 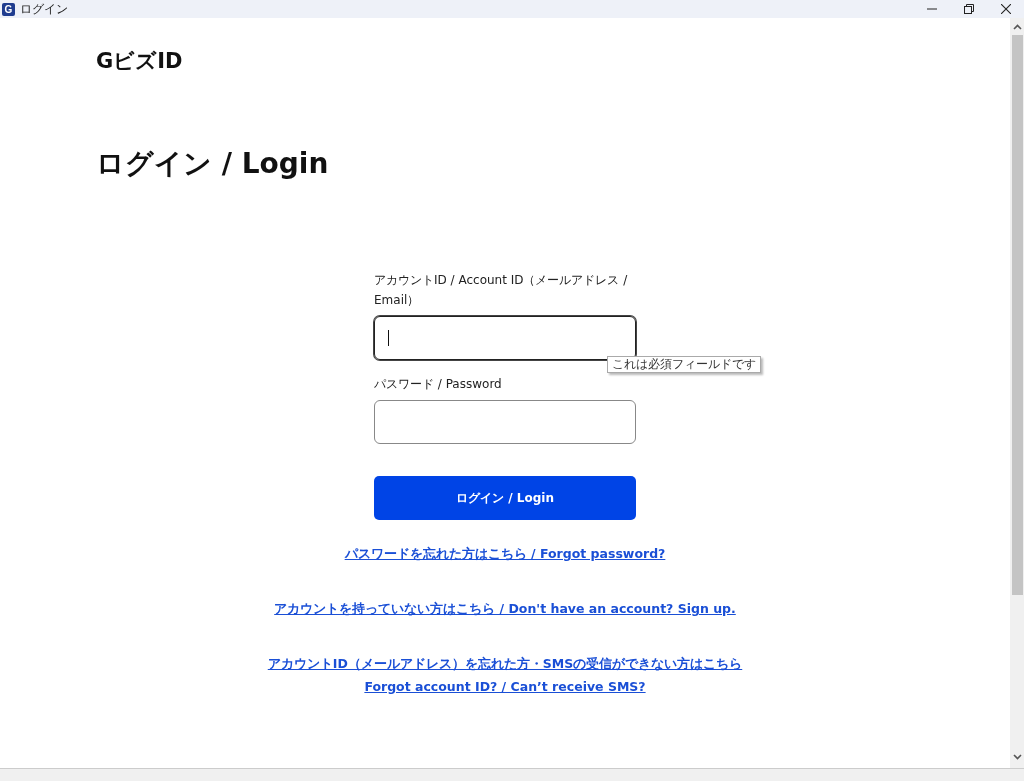 I want to click on scroll-down-icon, so click(x=1017, y=757).